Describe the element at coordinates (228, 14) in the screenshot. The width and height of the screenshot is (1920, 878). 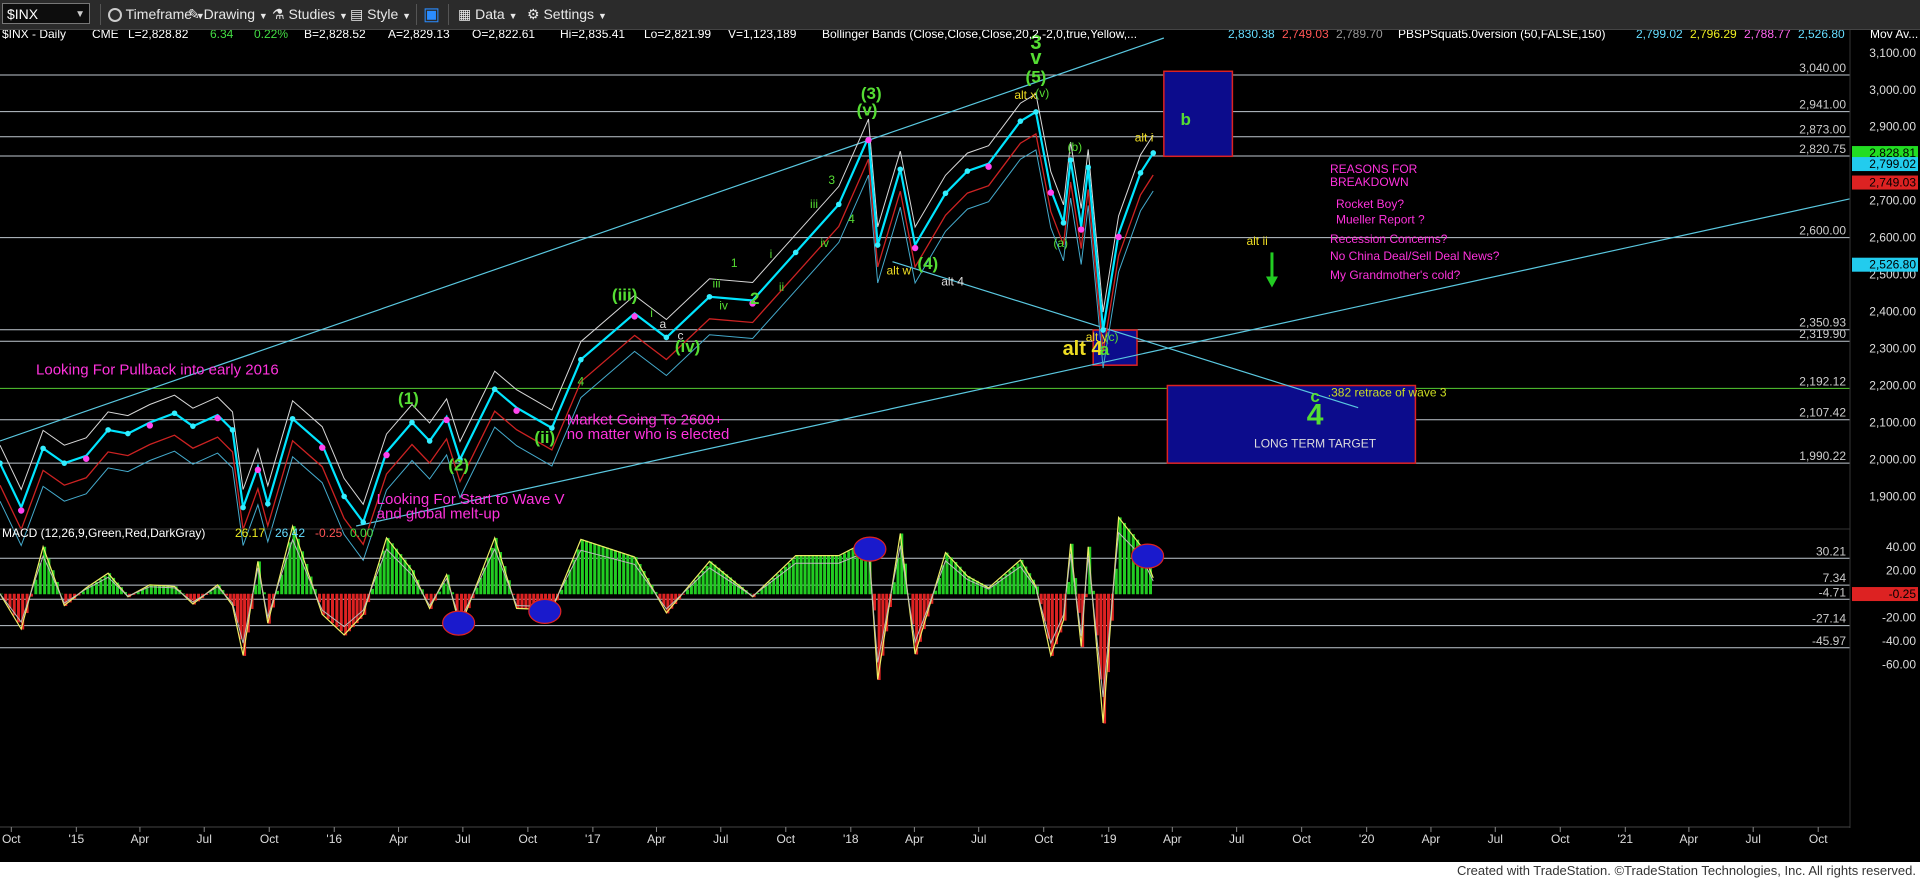
I see `drawing-menu: ✎ Drawing ▼` at that location.